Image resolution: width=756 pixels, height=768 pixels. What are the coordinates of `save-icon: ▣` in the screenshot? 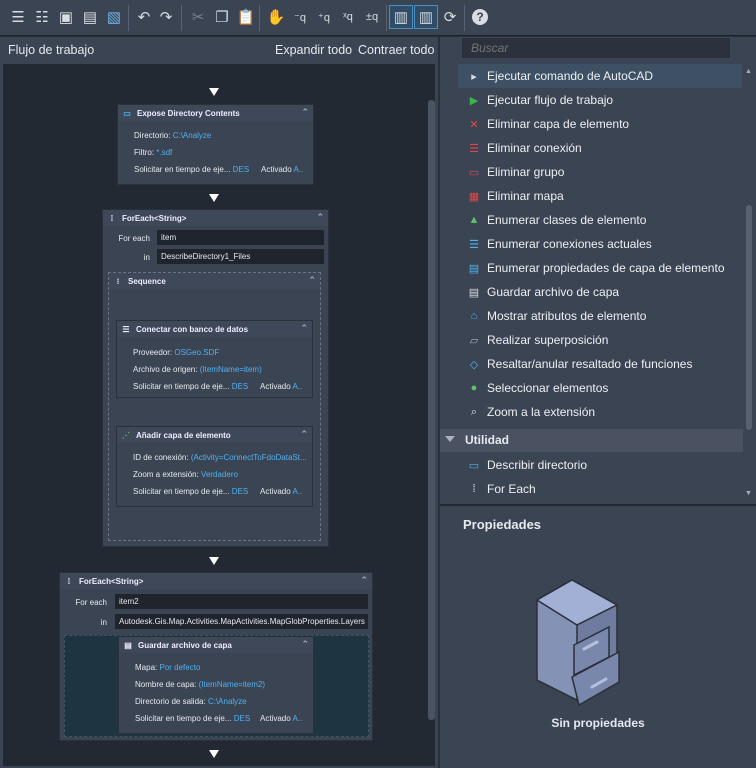 It's located at (66, 17).